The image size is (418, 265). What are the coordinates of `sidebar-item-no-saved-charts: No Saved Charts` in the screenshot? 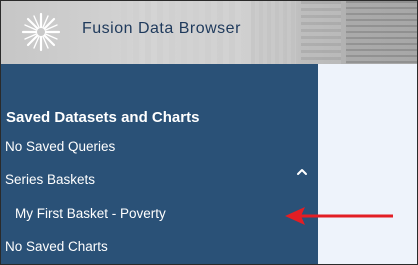 It's located at (56, 246).